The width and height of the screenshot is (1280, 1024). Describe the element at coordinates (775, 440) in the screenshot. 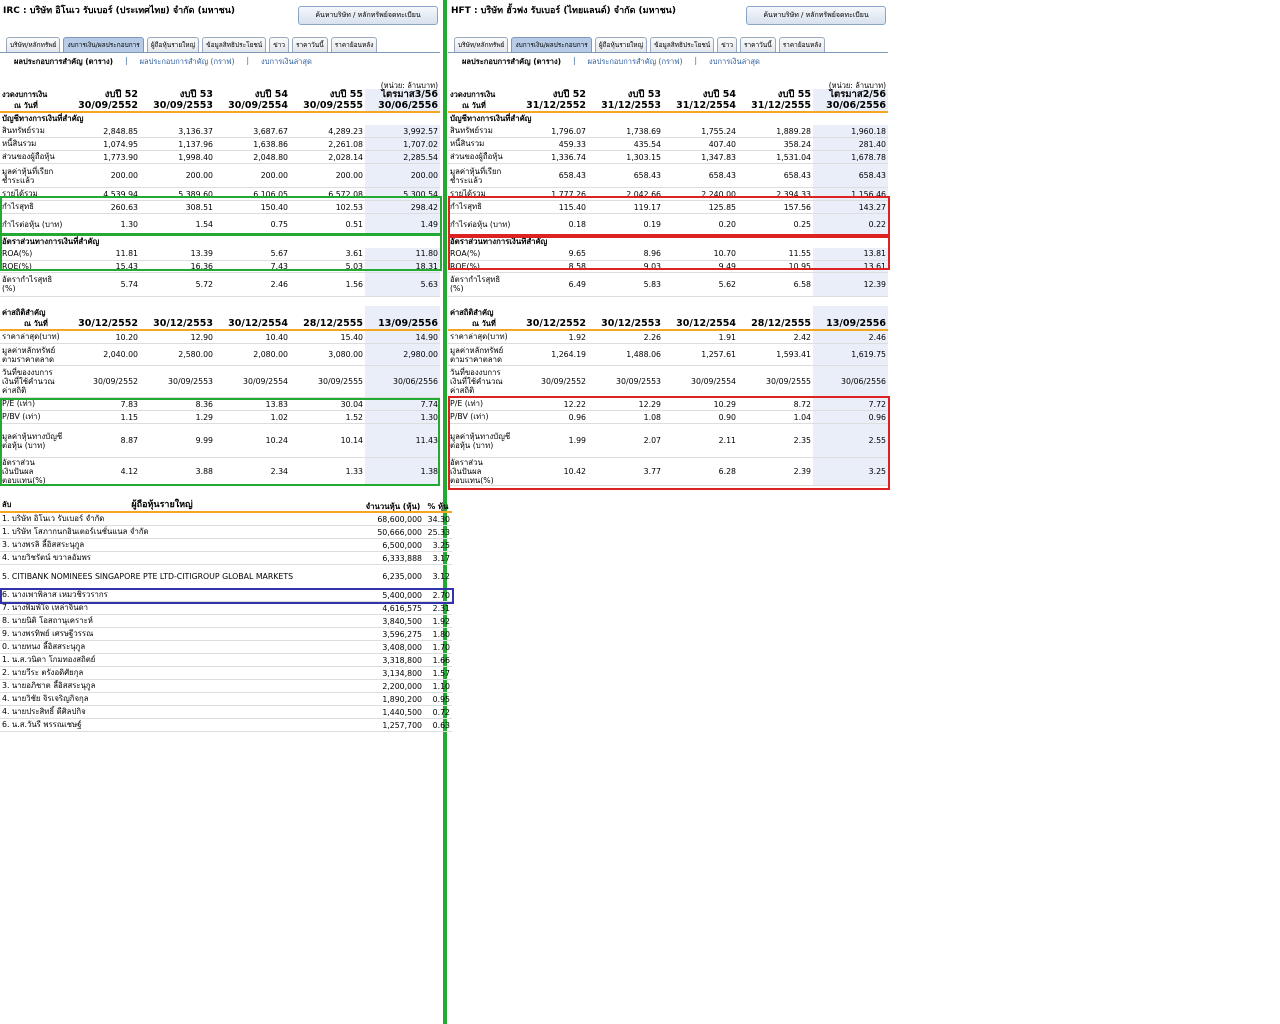

I see `cell-value: 2.35` at that location.